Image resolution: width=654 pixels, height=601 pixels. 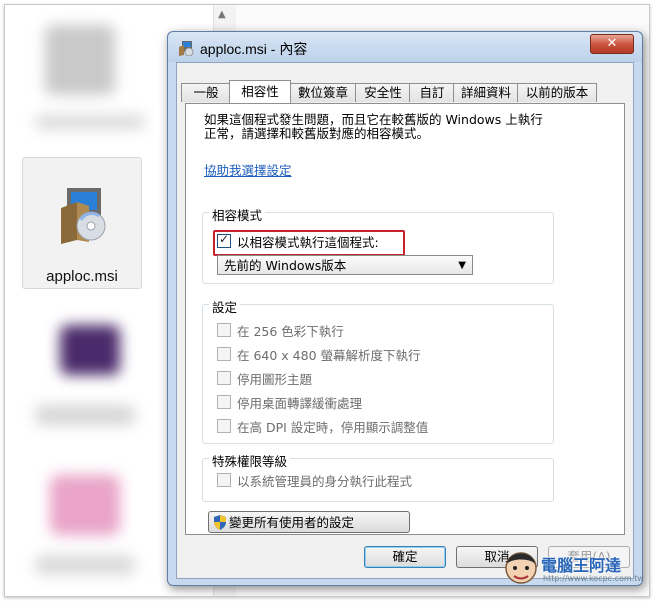 What do you see at coordinates (224, 240) in the screenshot?
I see `compat-mode-checkbox` at bounding box center [224, 240].